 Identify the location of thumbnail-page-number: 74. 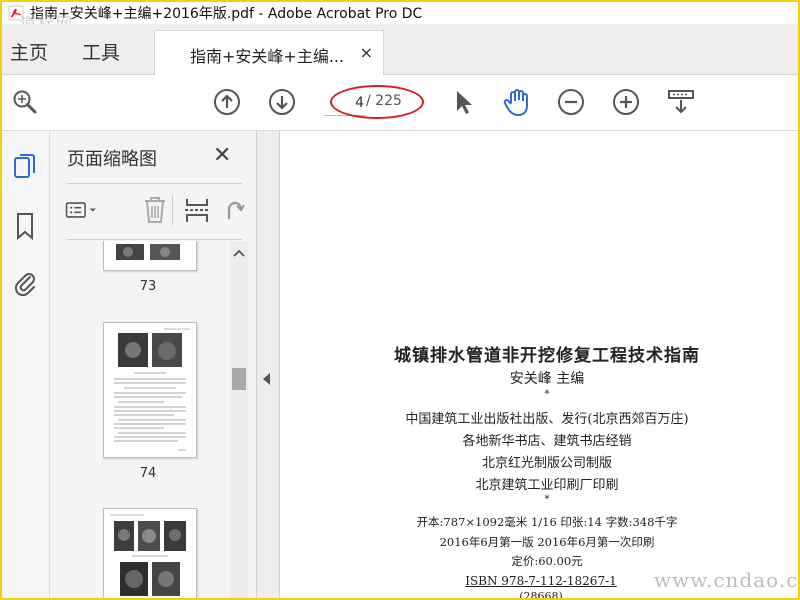
(148, 473).